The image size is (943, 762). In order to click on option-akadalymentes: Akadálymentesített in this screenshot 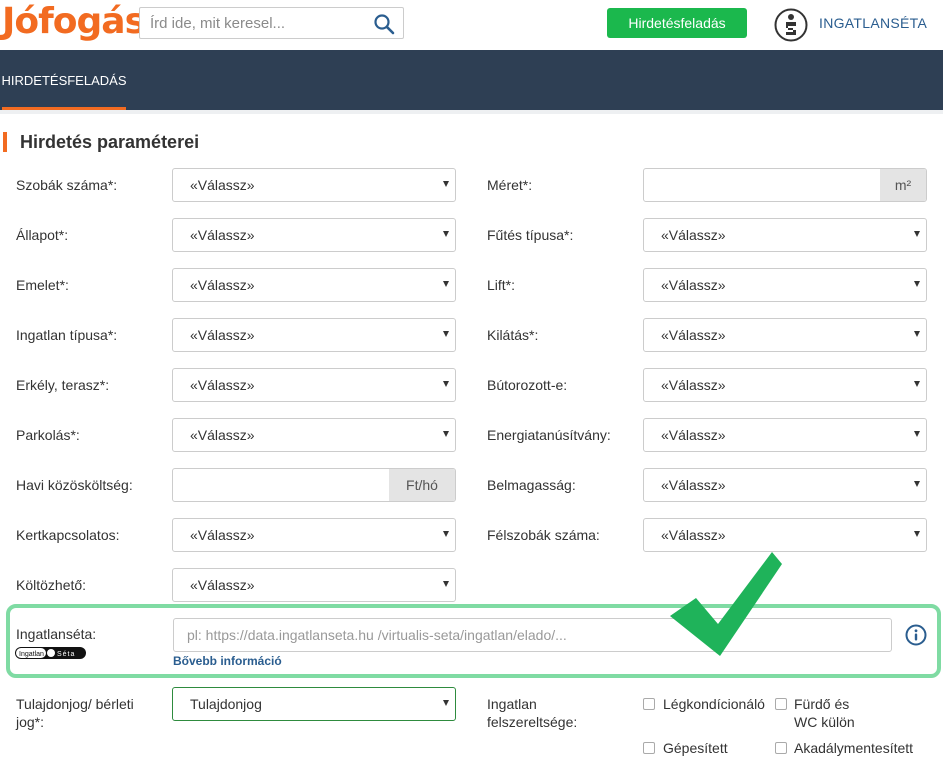, I will do `click(854, 748)`.